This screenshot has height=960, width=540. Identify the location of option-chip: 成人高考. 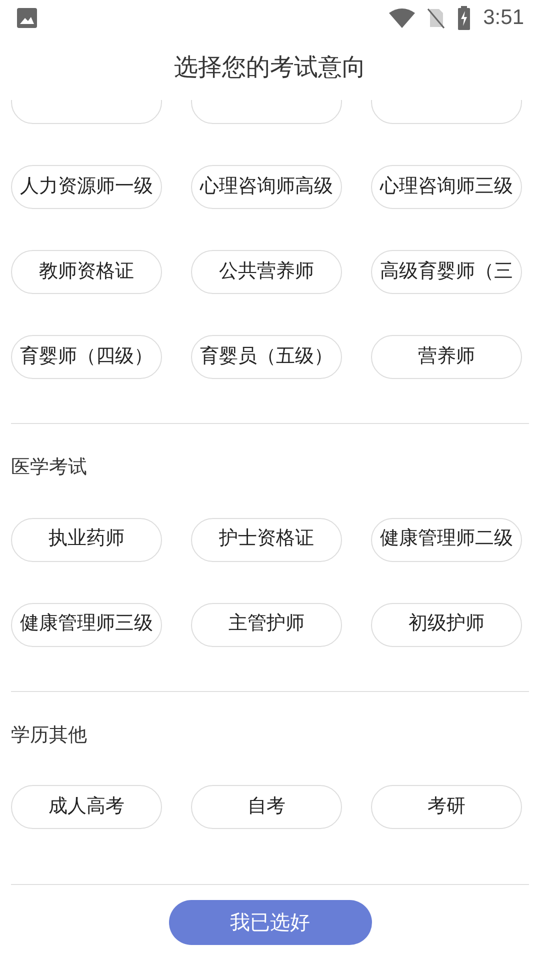
(86, 807).